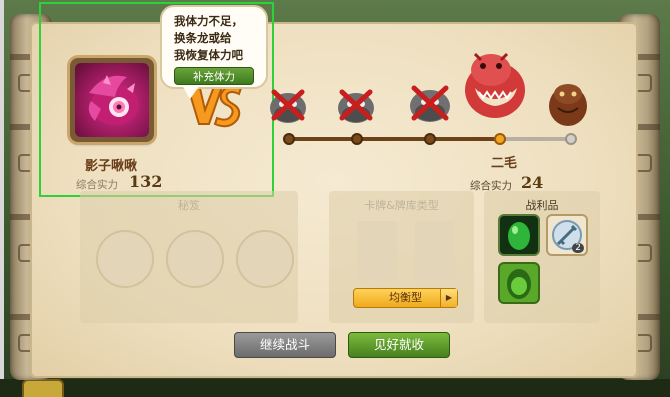 The height and width of the screenshot is (397, 670). Describe the element at coordinates (97, 185) in the screenshot. I see `player-power-label: 综合实力` at that location.